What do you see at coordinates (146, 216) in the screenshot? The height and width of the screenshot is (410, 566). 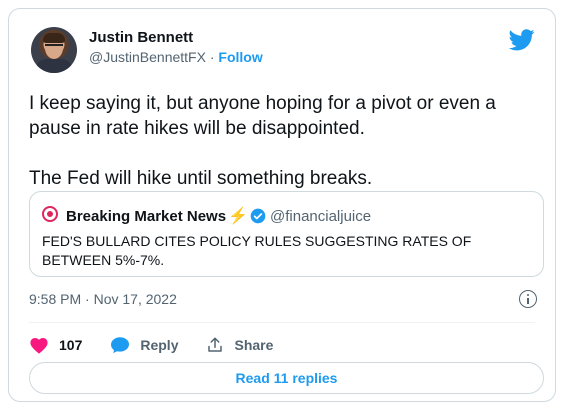 I see `quoted-author-name: Breaking Market News` at bounding box center [146, 216].